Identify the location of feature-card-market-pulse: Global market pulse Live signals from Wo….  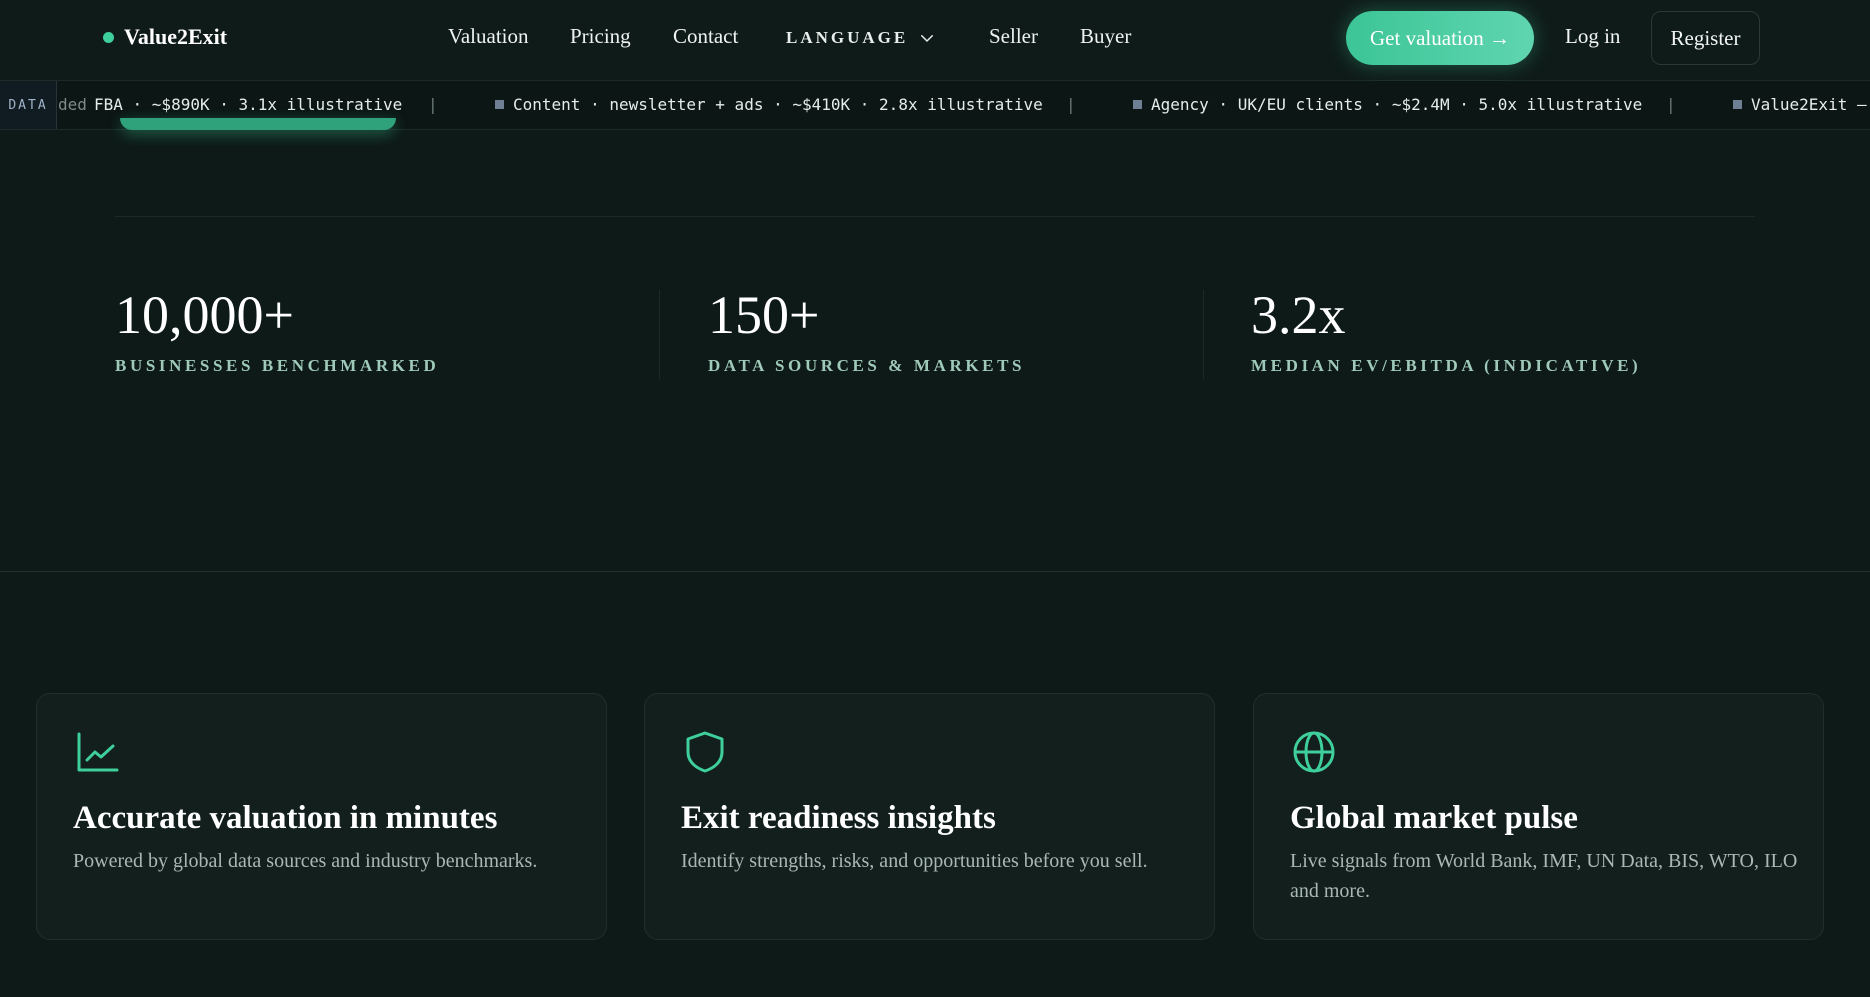
(1538, 816).